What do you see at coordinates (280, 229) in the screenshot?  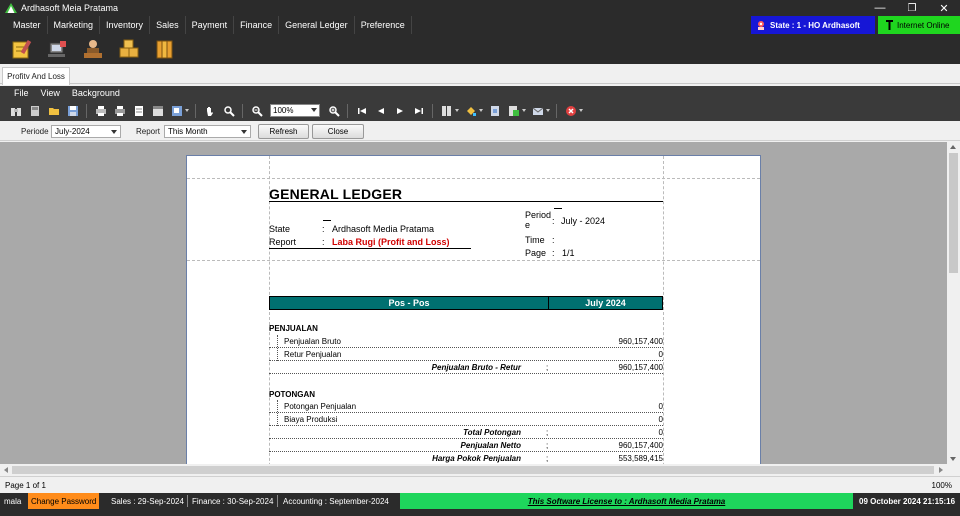 I see `state-label: State` at bounding box center [280, 229].